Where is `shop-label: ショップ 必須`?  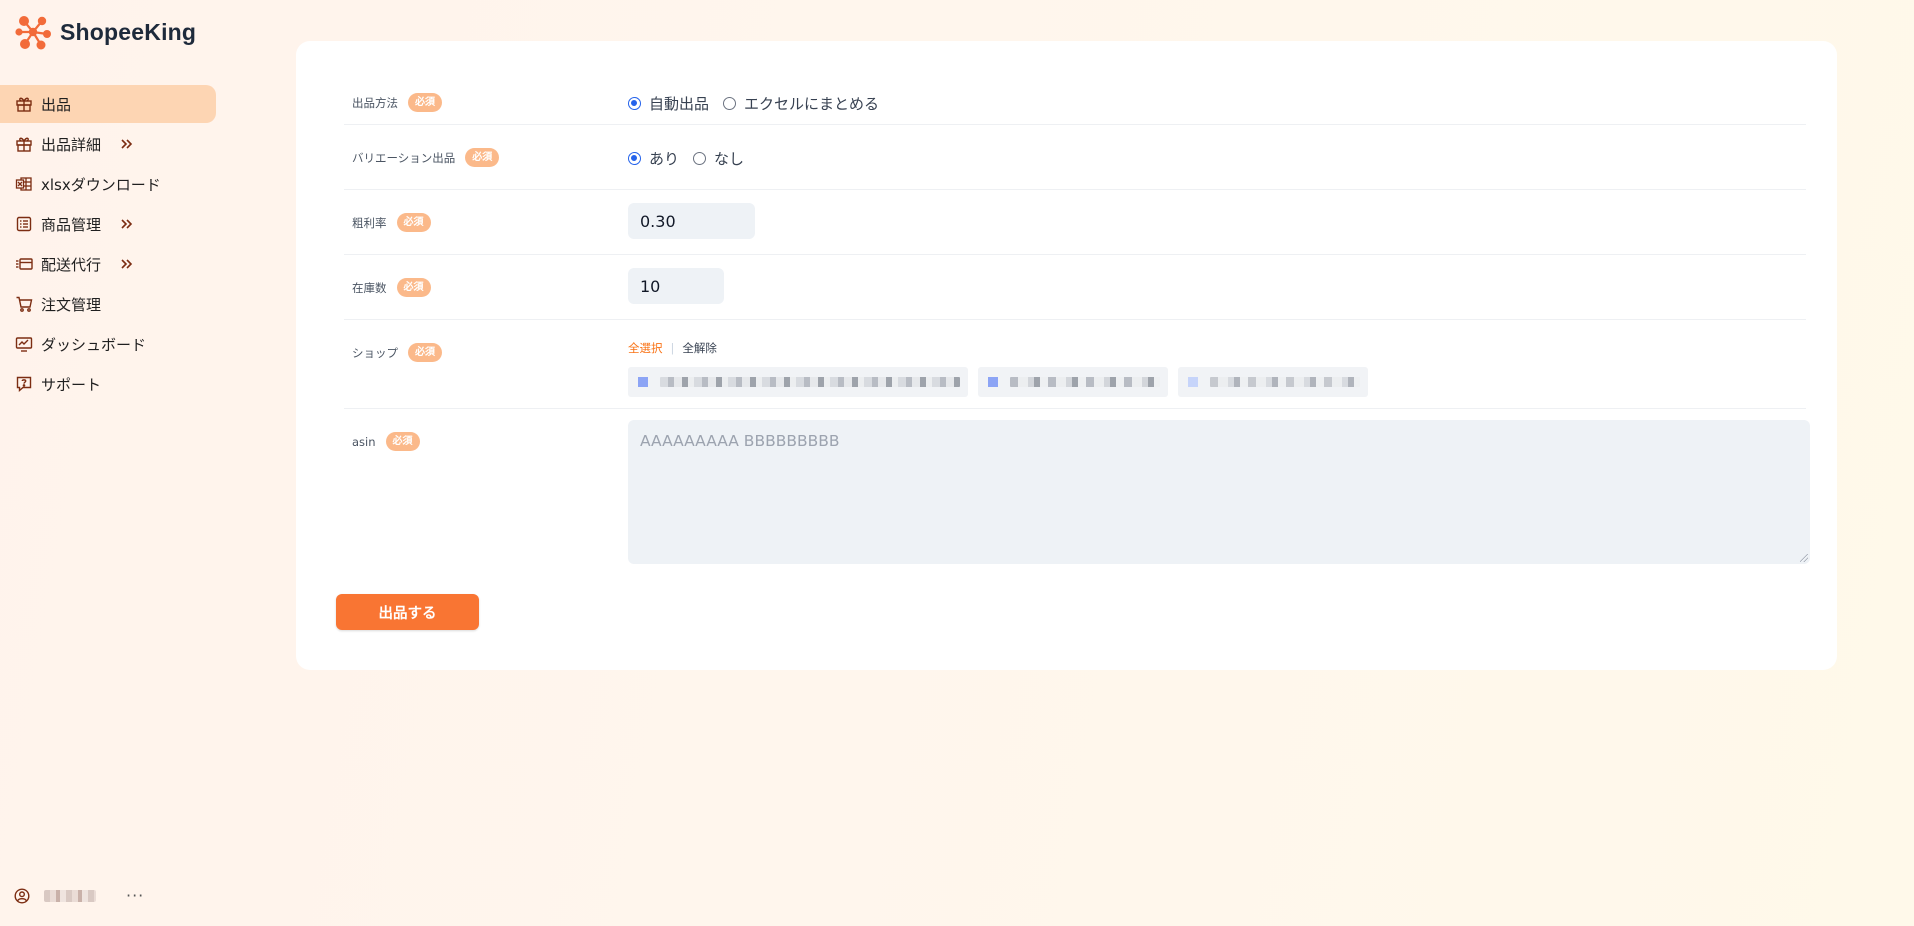 shop-label: ショップ 必須 is located at coordinates (397, 352).